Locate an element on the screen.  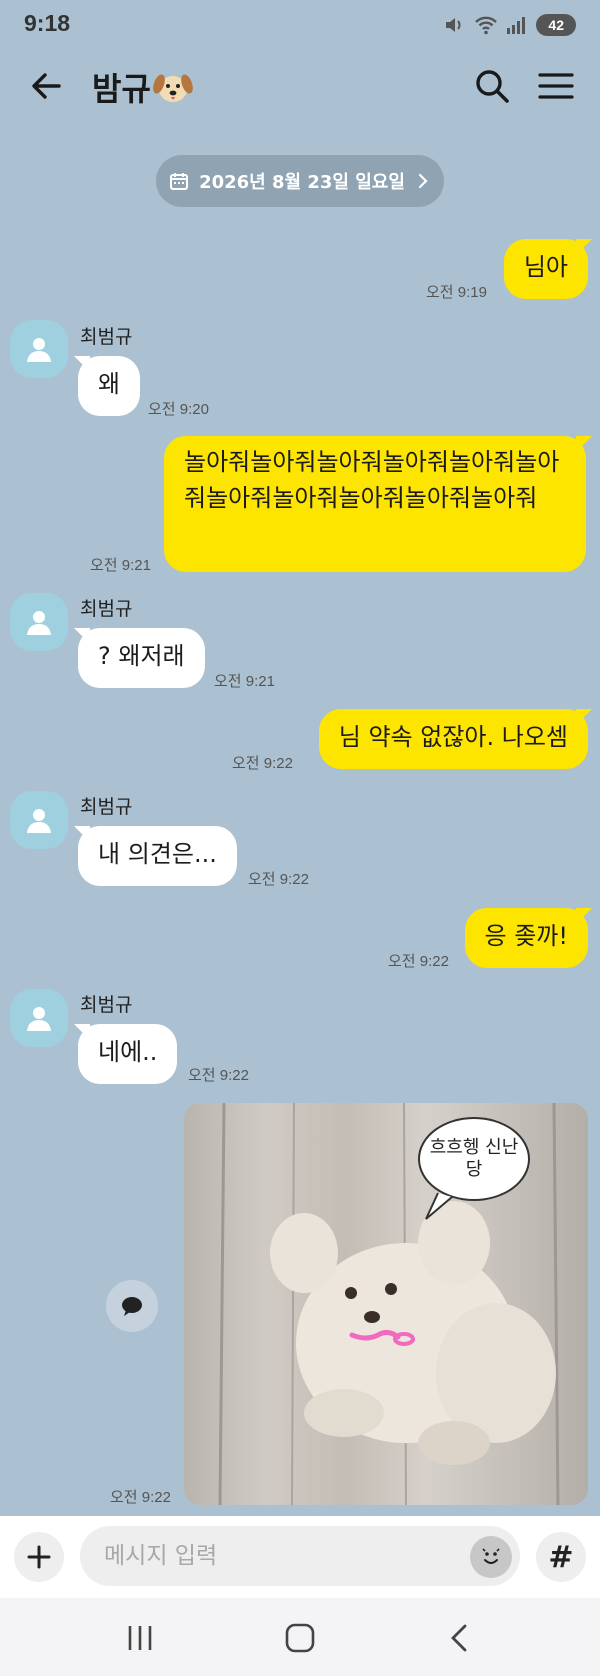
chat-title: 밤규 is located at coordinates (142, 87).